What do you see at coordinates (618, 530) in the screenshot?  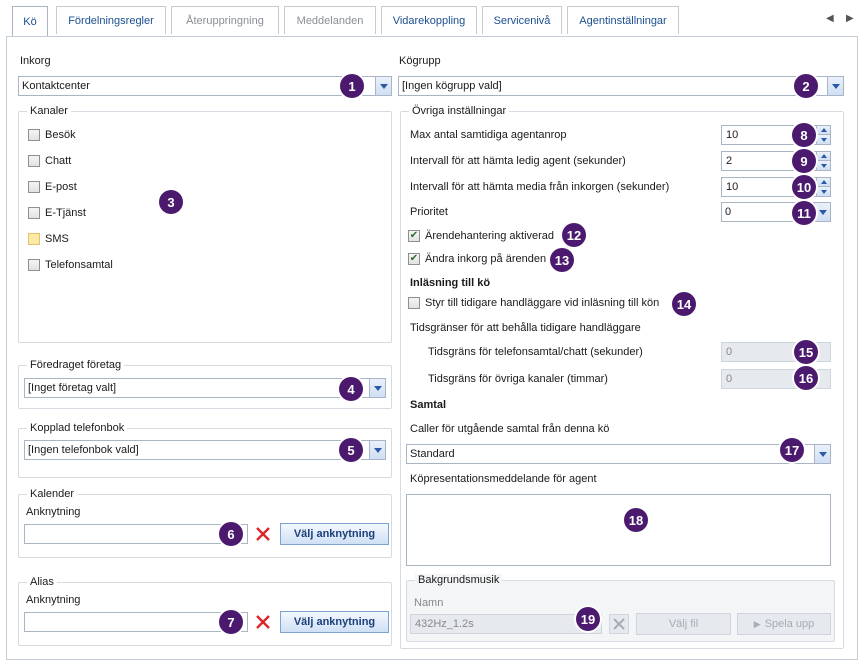 I see `kopresentation-textarea` at bounding box center [618, 530].